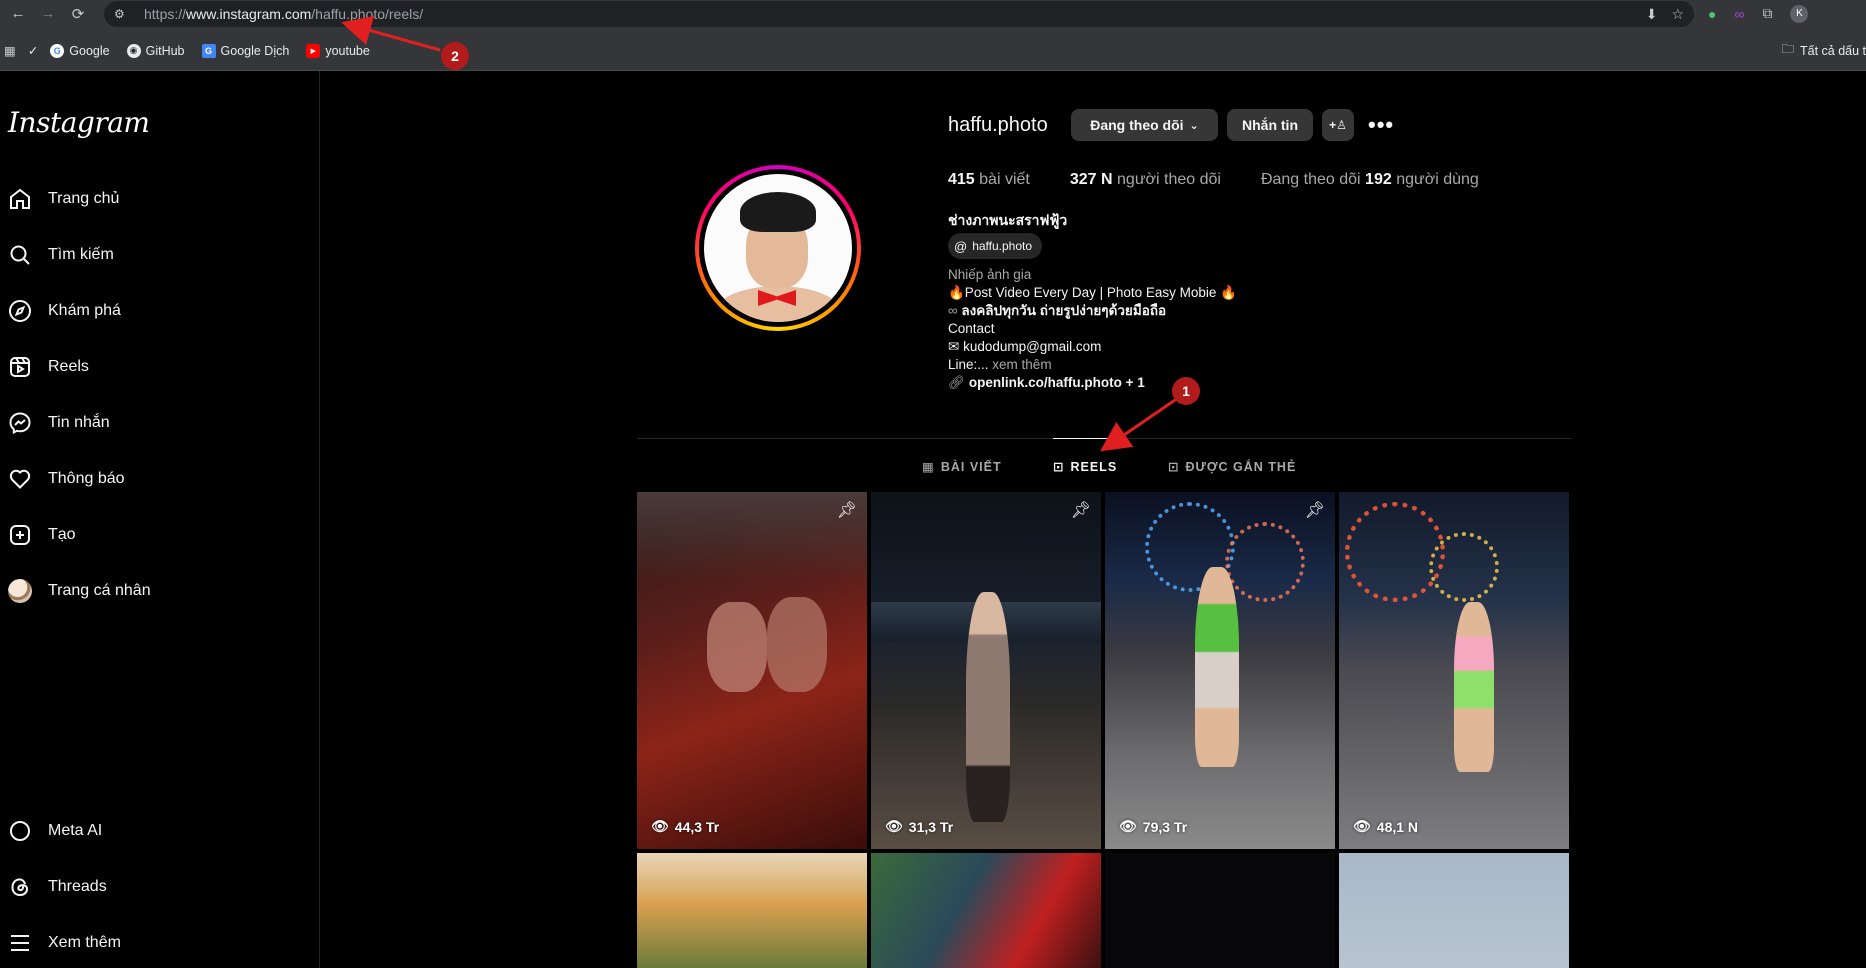 Image resolution: width=1866 pixels, height=968 pixels. Describe the element at coordinates (455, 56) in the screenshot. I see `annotation-badge: 2` at that location.